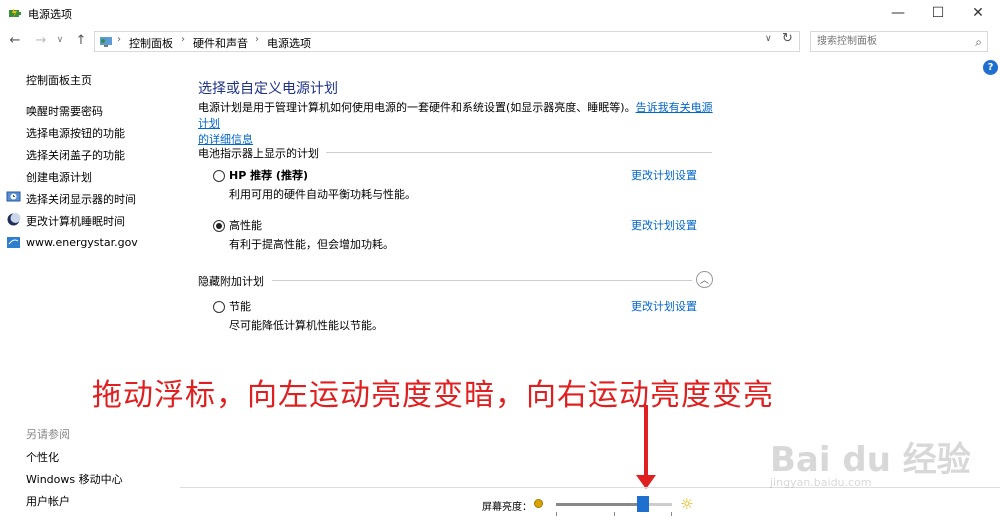 The height and width of the screenshot is (522, 1000). I want to click on nav-sleep-time: 更改计算机睡眠时间, so click(75, 221).